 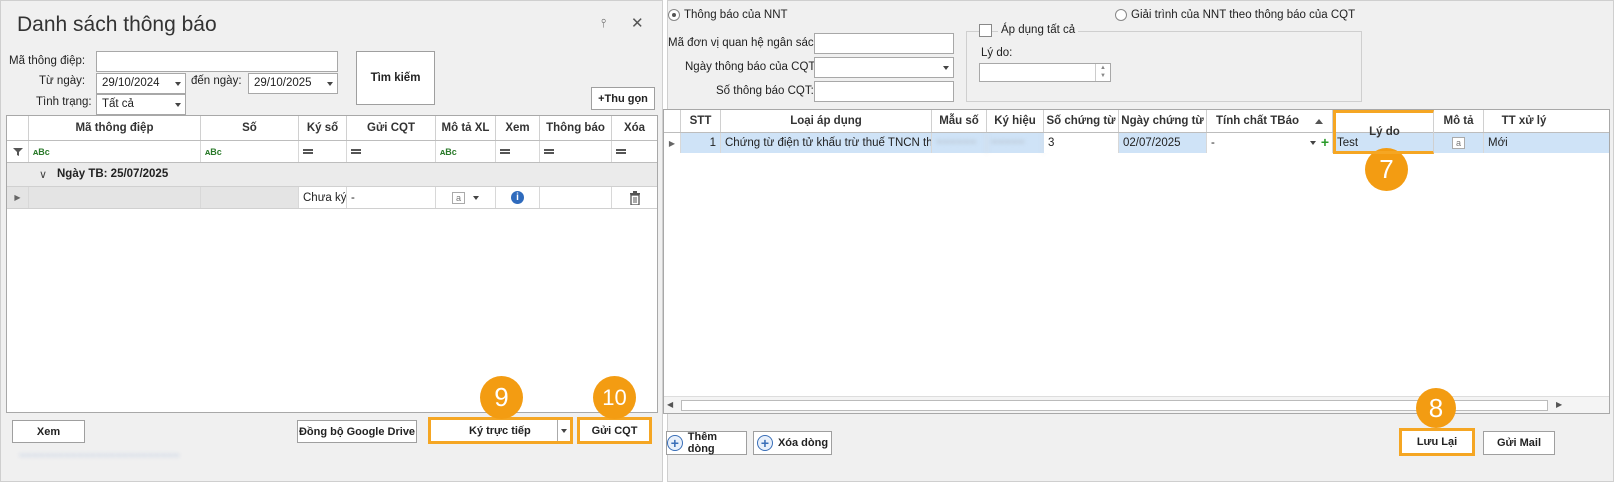 I want to click on col-so: Số, so click(x=250, y=128).